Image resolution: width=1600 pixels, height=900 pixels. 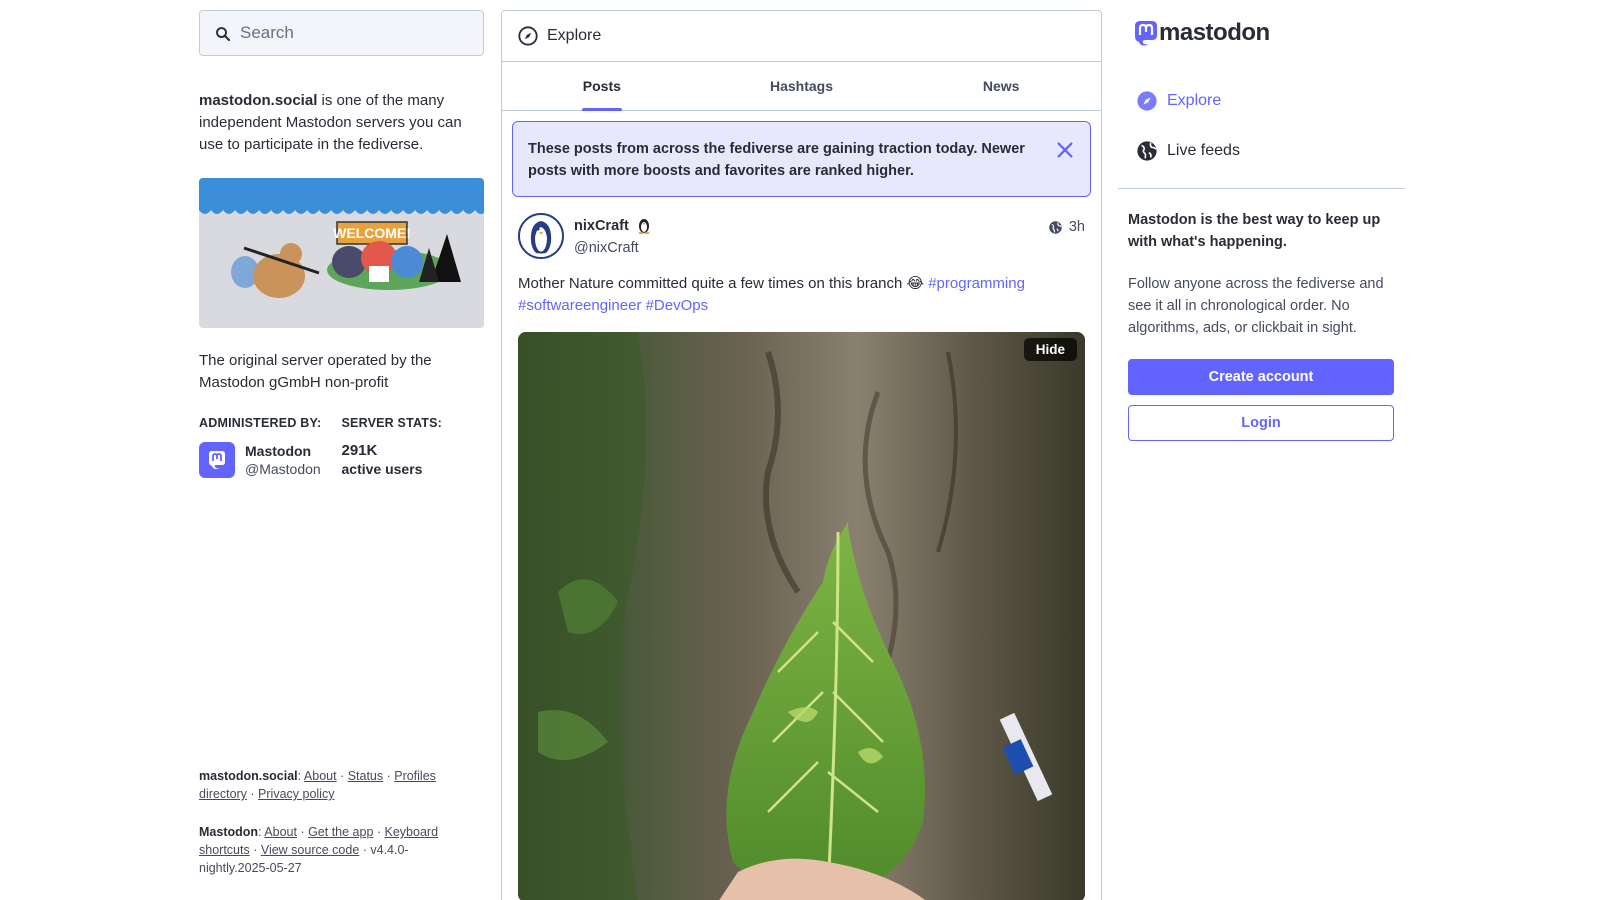 I want to click on footer-mastodon-about-link: About, so click(x=280, y=832).